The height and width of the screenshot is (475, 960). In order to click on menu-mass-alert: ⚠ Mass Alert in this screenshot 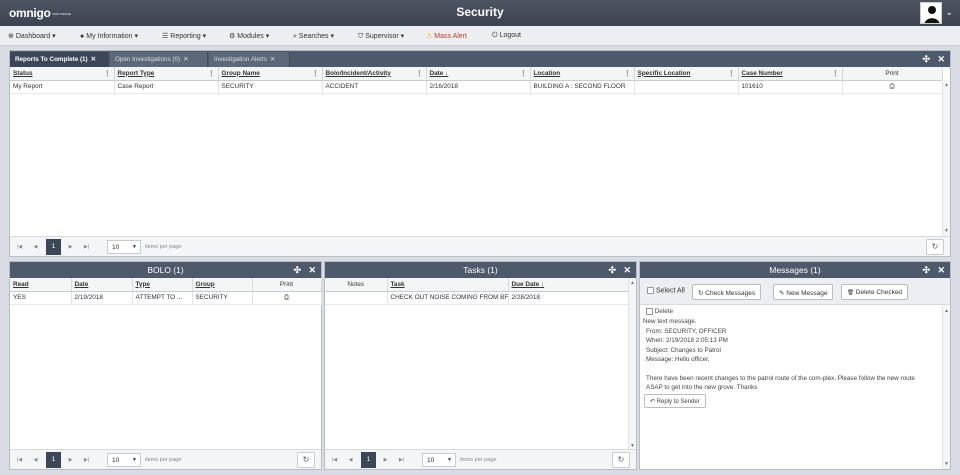, I will do `click(446, 36)`.